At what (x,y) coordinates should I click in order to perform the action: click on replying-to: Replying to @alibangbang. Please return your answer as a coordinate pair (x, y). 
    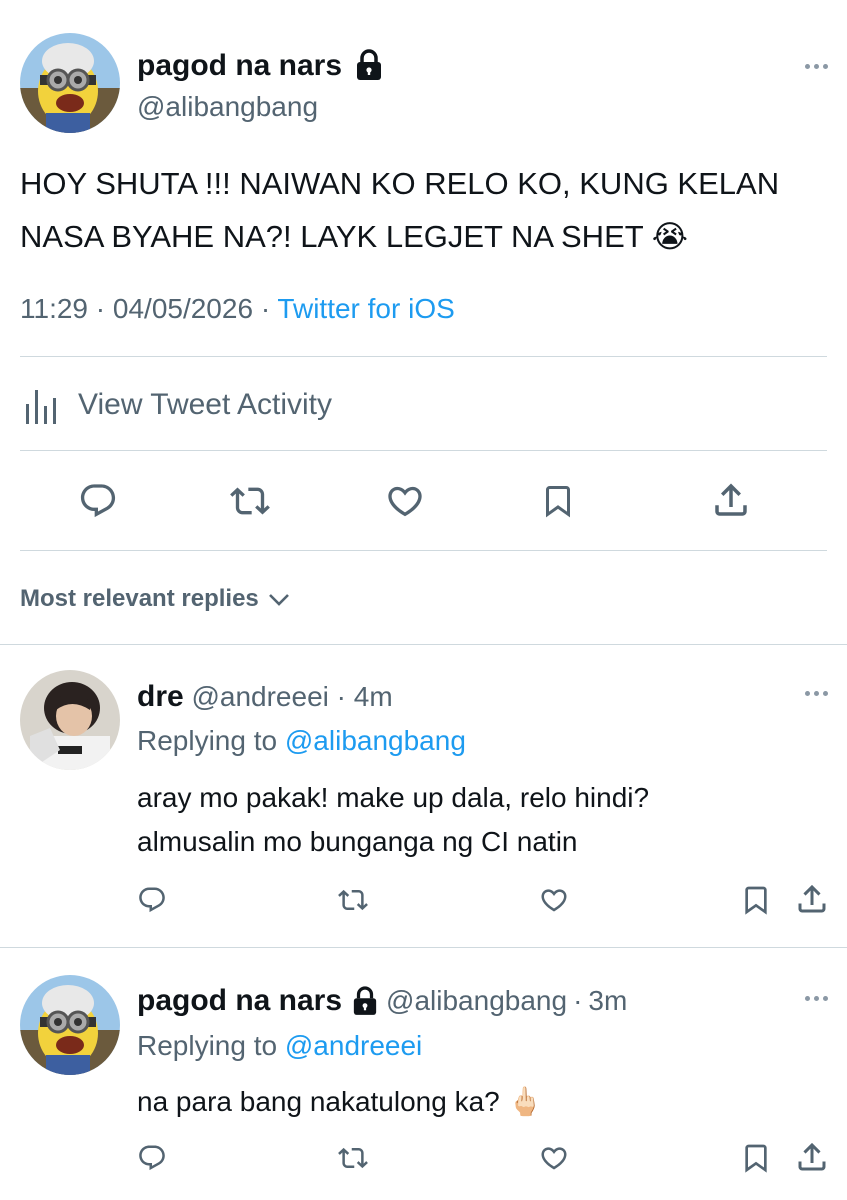
    Looking at the image, I should click on (301, 741).